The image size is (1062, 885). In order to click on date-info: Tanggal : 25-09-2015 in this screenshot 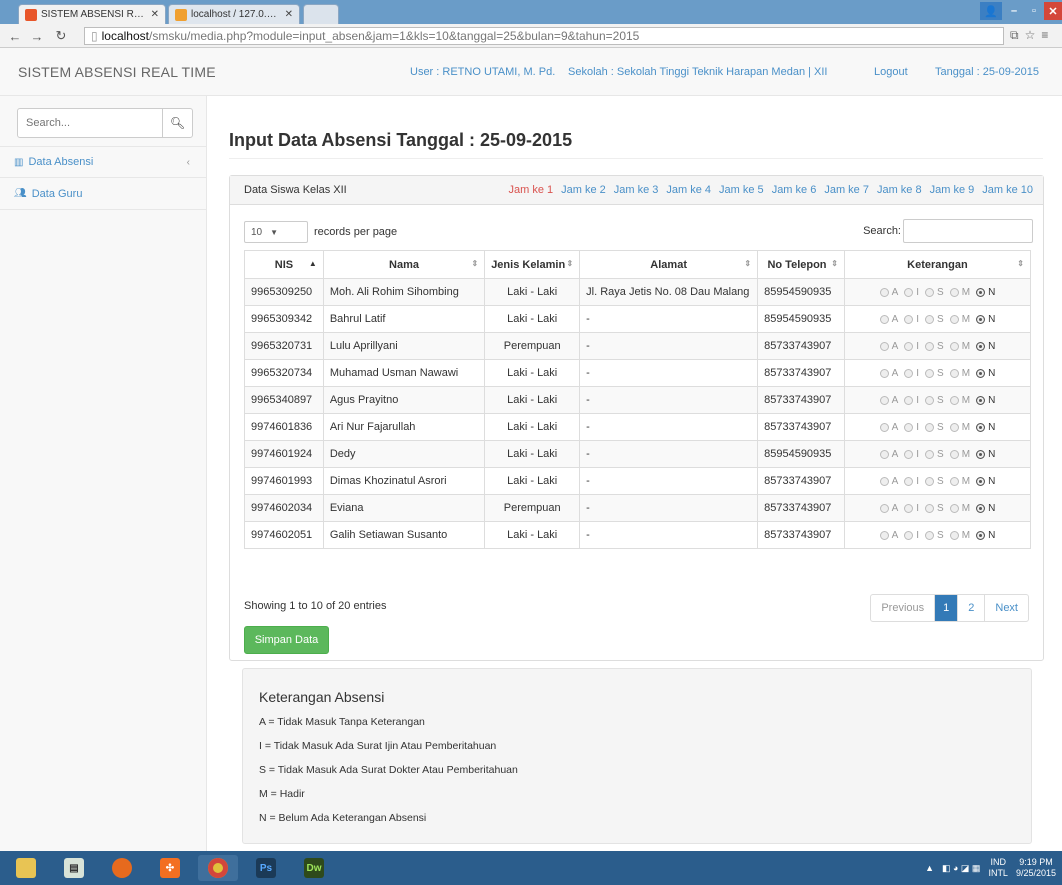, I will do `click(987, 72)`.